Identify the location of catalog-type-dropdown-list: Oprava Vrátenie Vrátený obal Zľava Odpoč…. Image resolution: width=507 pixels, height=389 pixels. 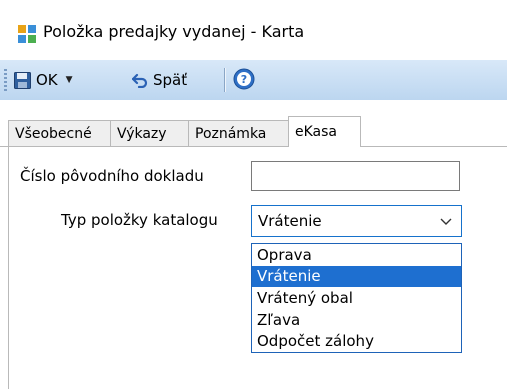
(356, 298).